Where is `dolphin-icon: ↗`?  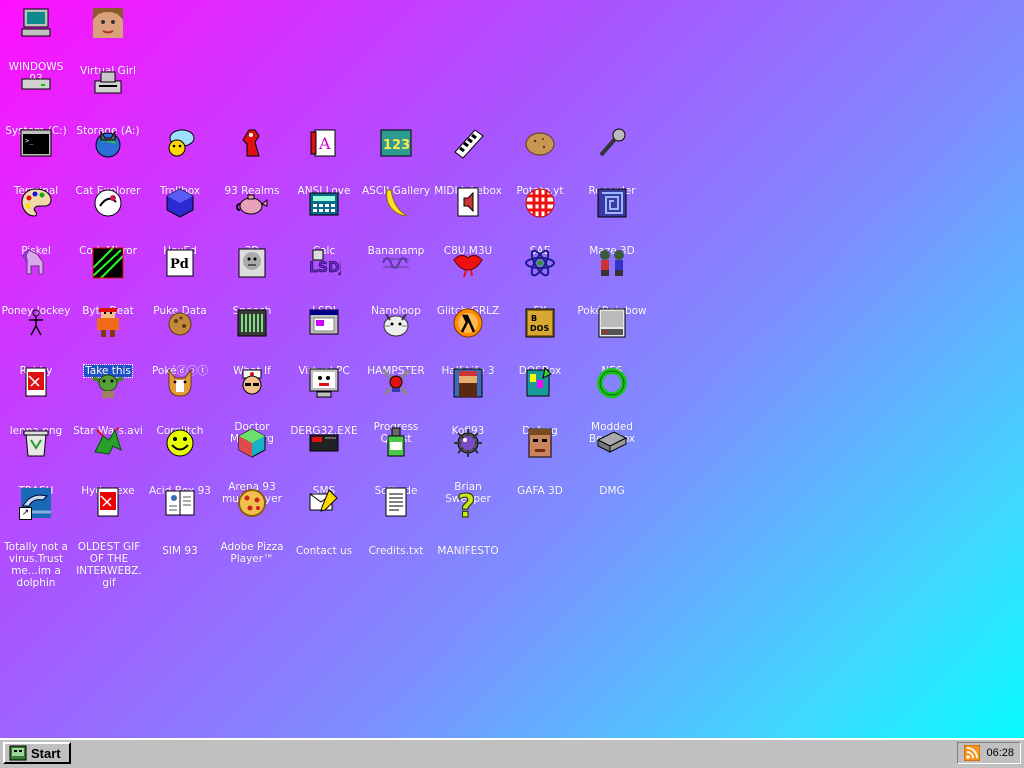 dolphin-icon: ↗ is located at coordinates (36, 503).